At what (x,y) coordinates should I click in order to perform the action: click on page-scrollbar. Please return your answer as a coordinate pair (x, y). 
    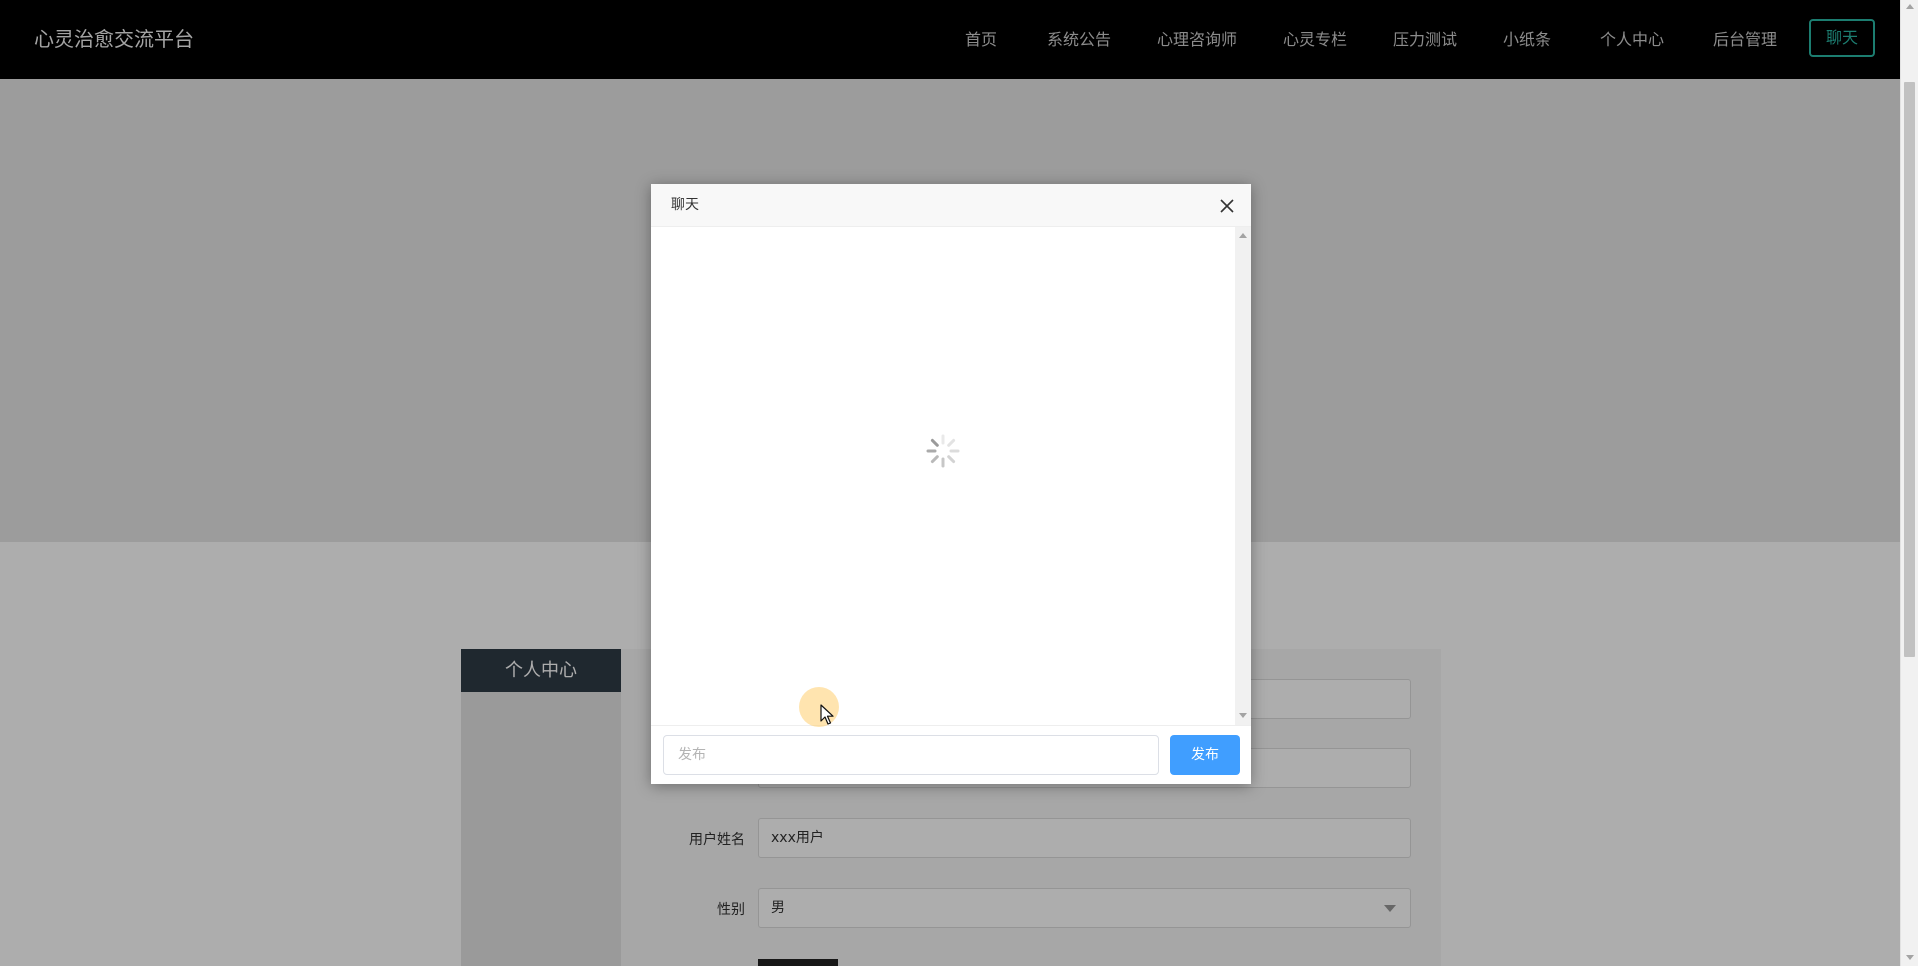
    Looking at the image, I should click on (1909, 483).